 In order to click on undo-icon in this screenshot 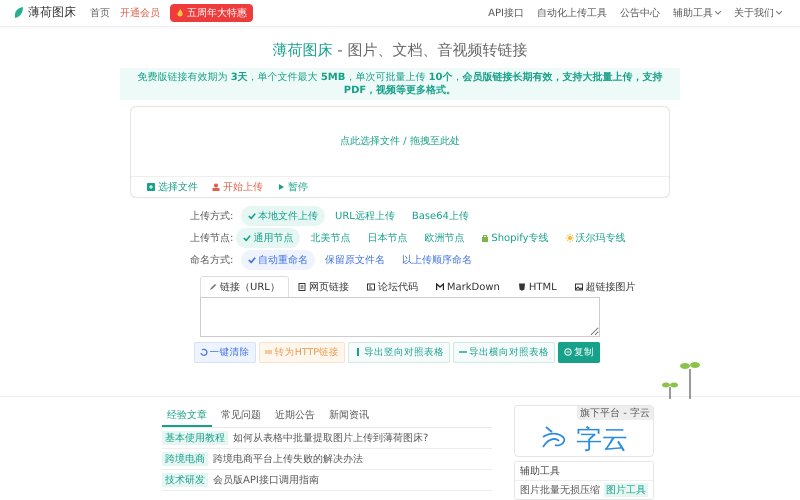, I will do `click(204, 352)`.